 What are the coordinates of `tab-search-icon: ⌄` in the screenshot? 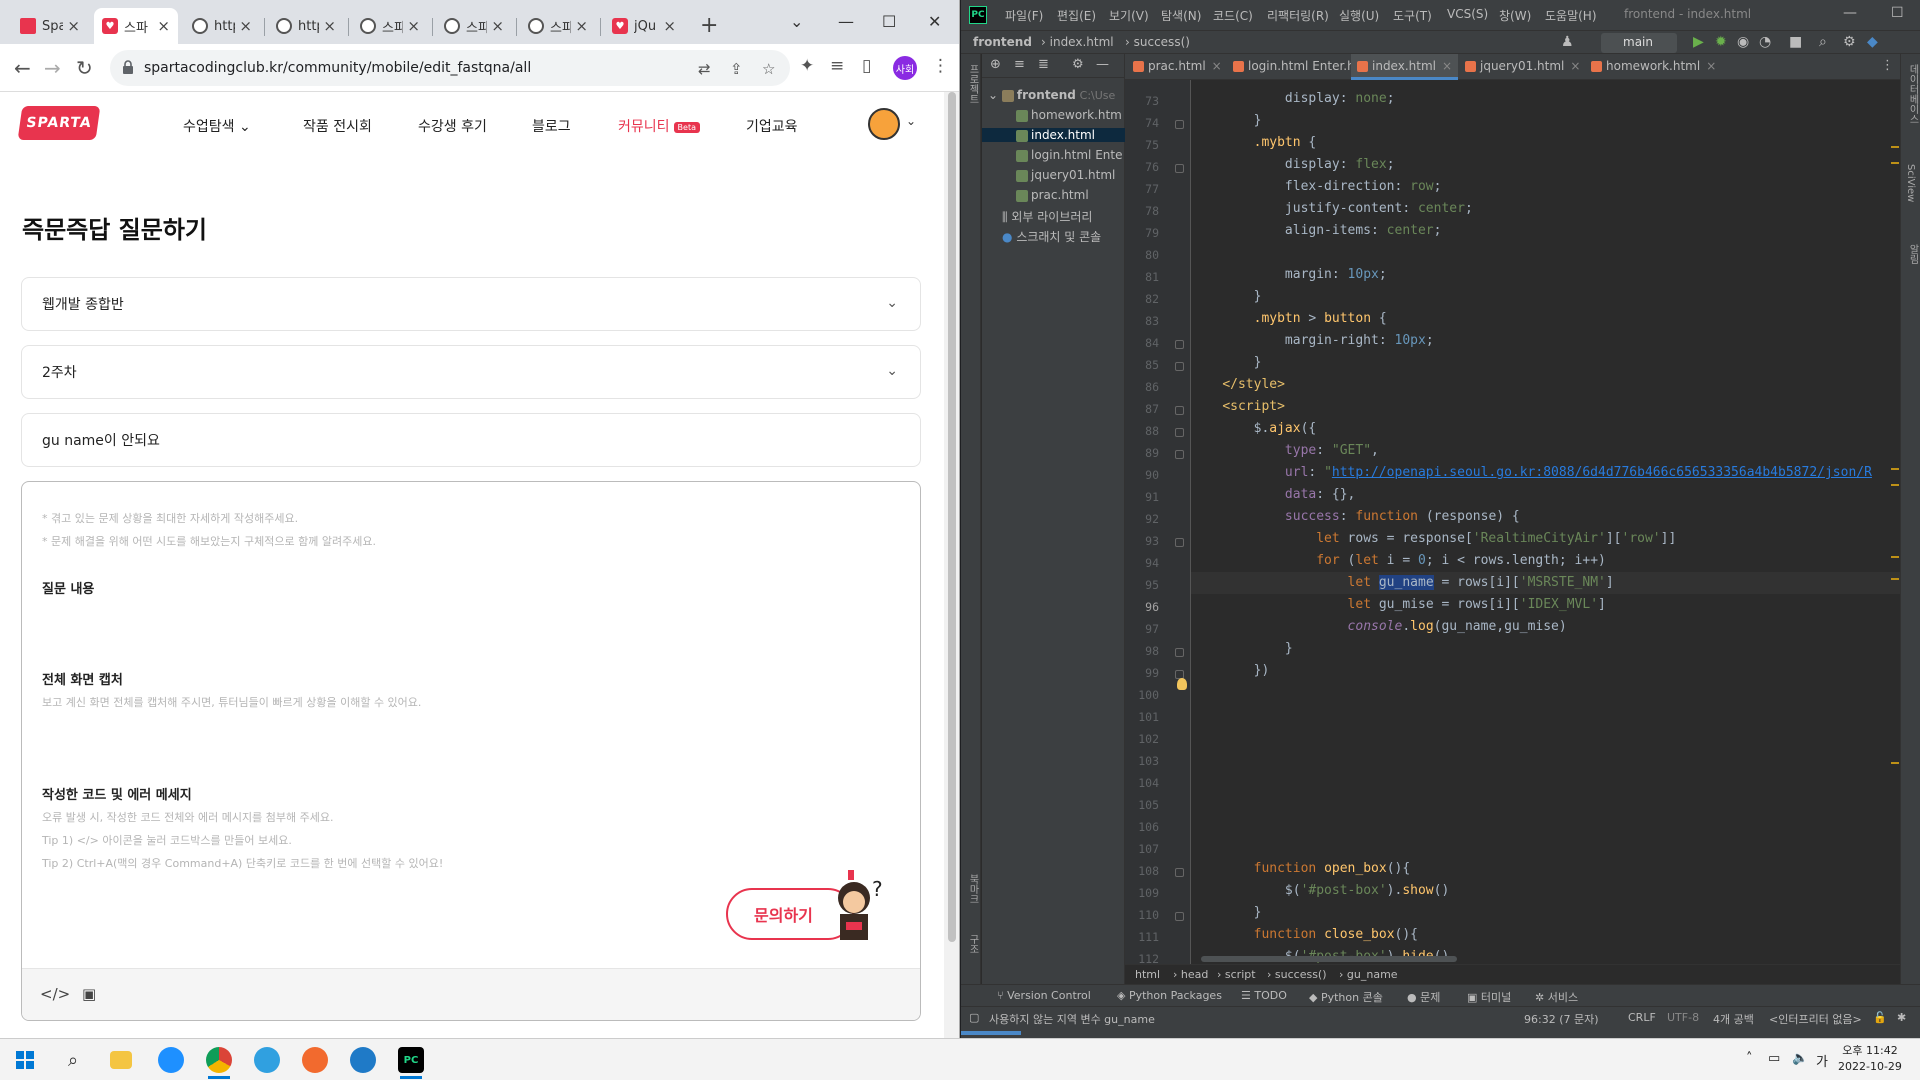 It's located at (796, 21).